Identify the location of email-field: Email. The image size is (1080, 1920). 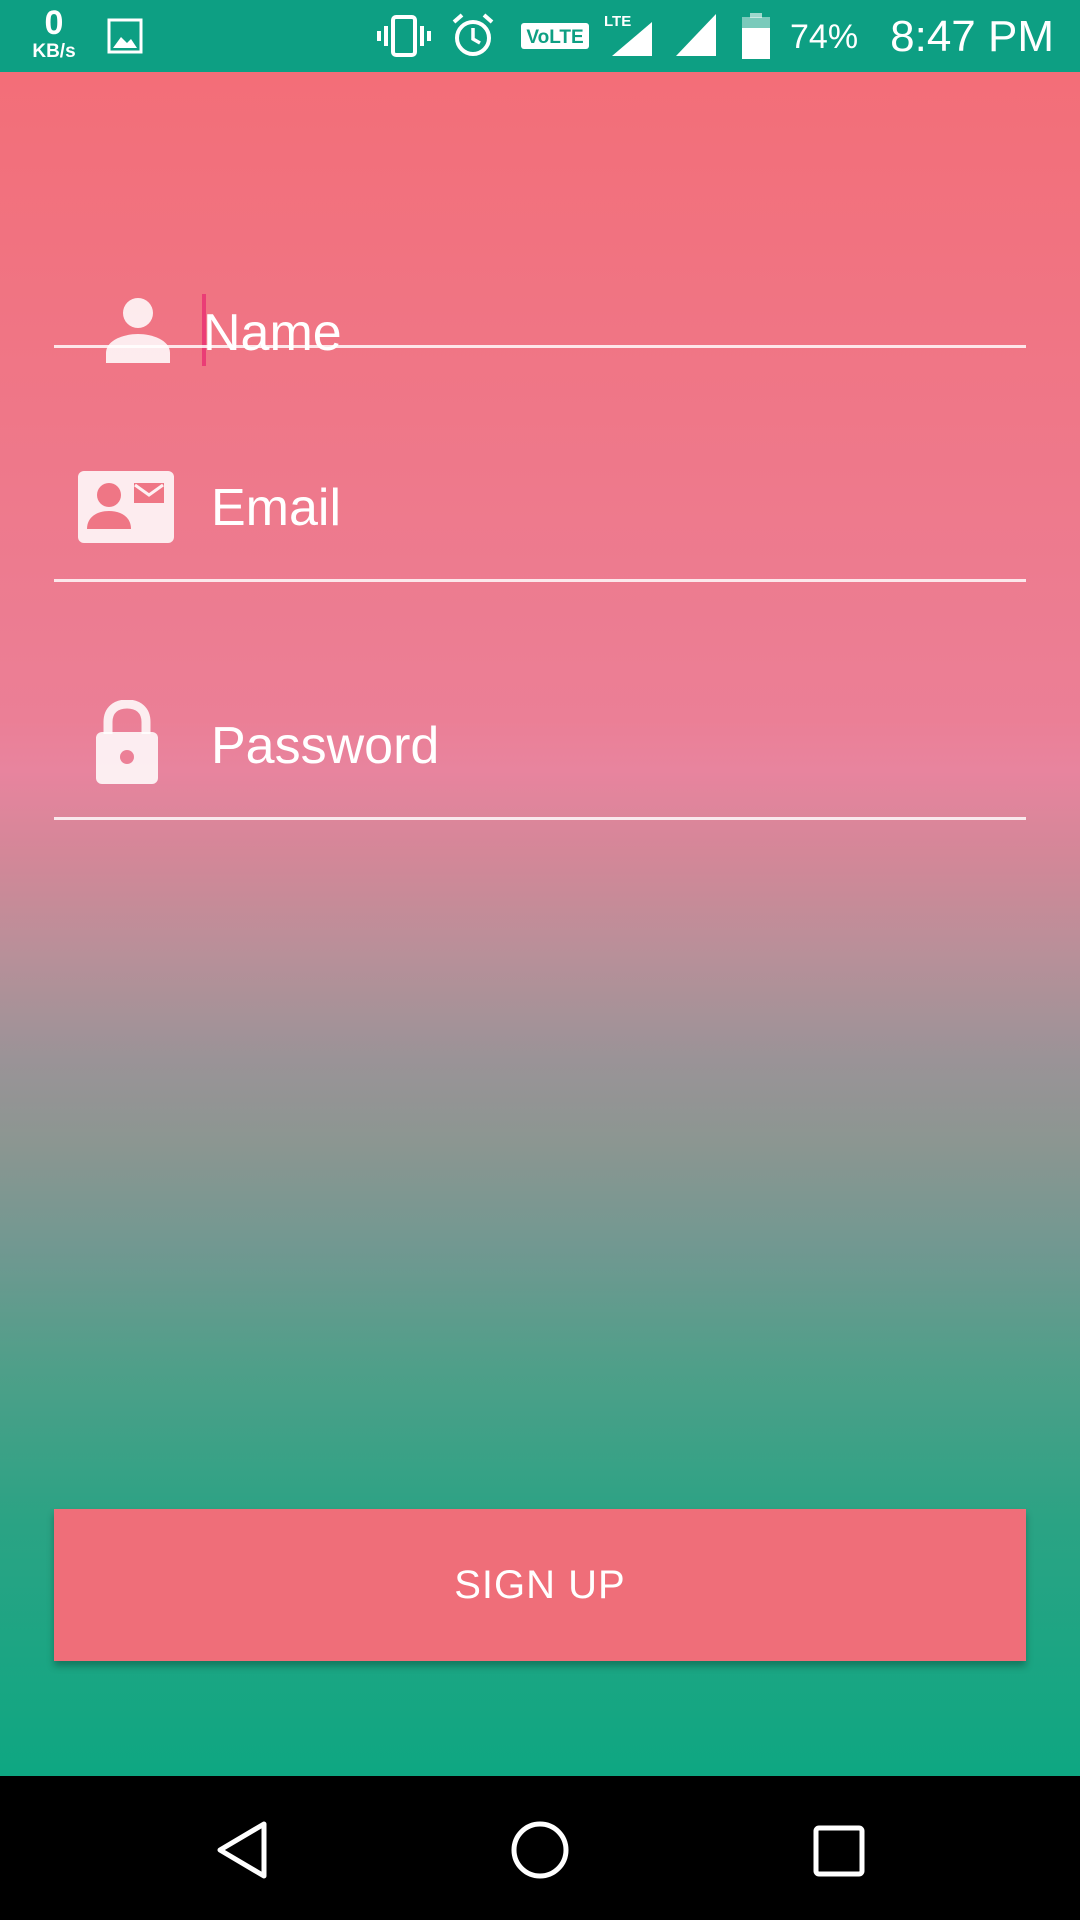
(540, 477).